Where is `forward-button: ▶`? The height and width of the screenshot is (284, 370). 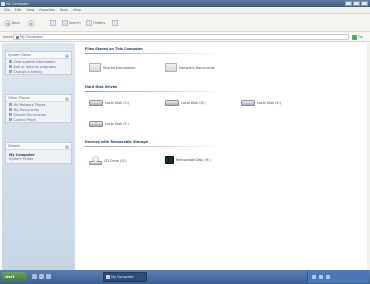 forward-button: ▶ is located at coordinates (32, 23).